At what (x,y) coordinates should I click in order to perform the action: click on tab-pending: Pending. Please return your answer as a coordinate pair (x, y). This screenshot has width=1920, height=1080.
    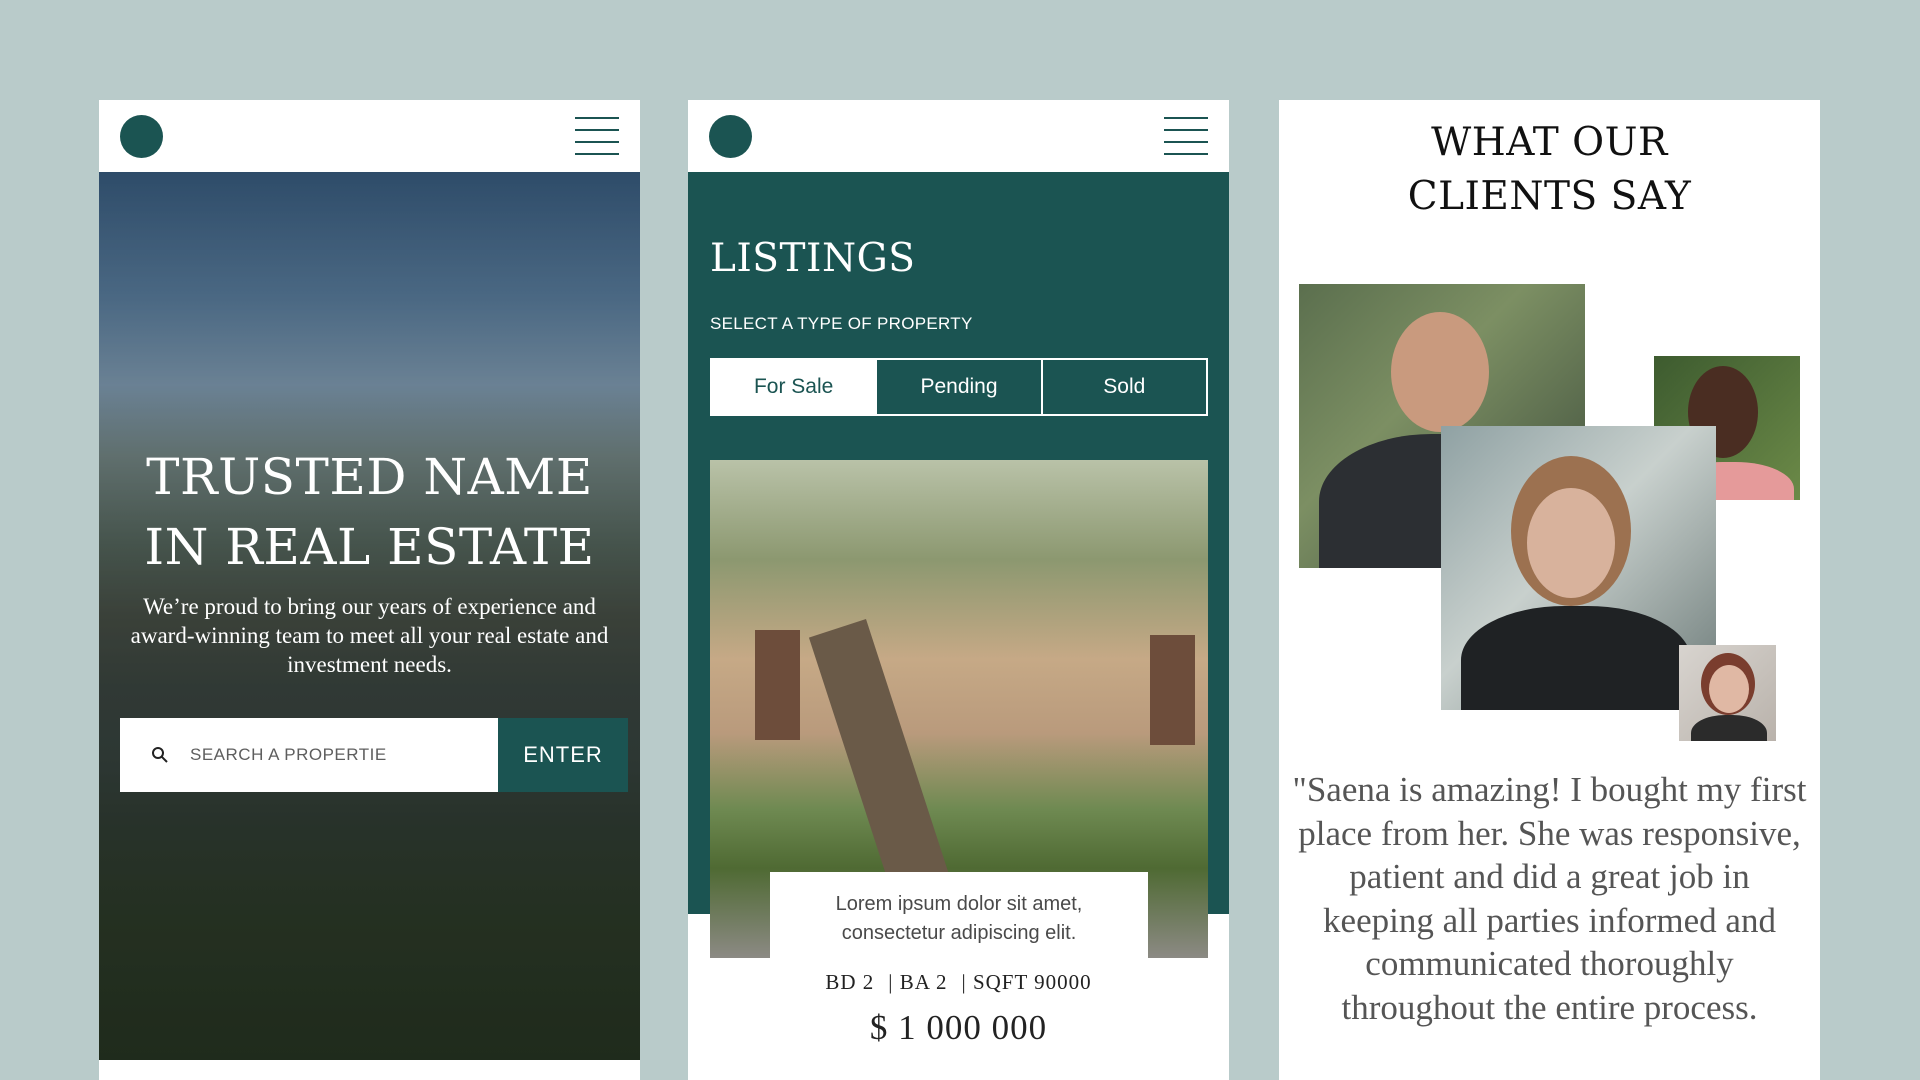
    Looking at the image, I should click on (960, 387).